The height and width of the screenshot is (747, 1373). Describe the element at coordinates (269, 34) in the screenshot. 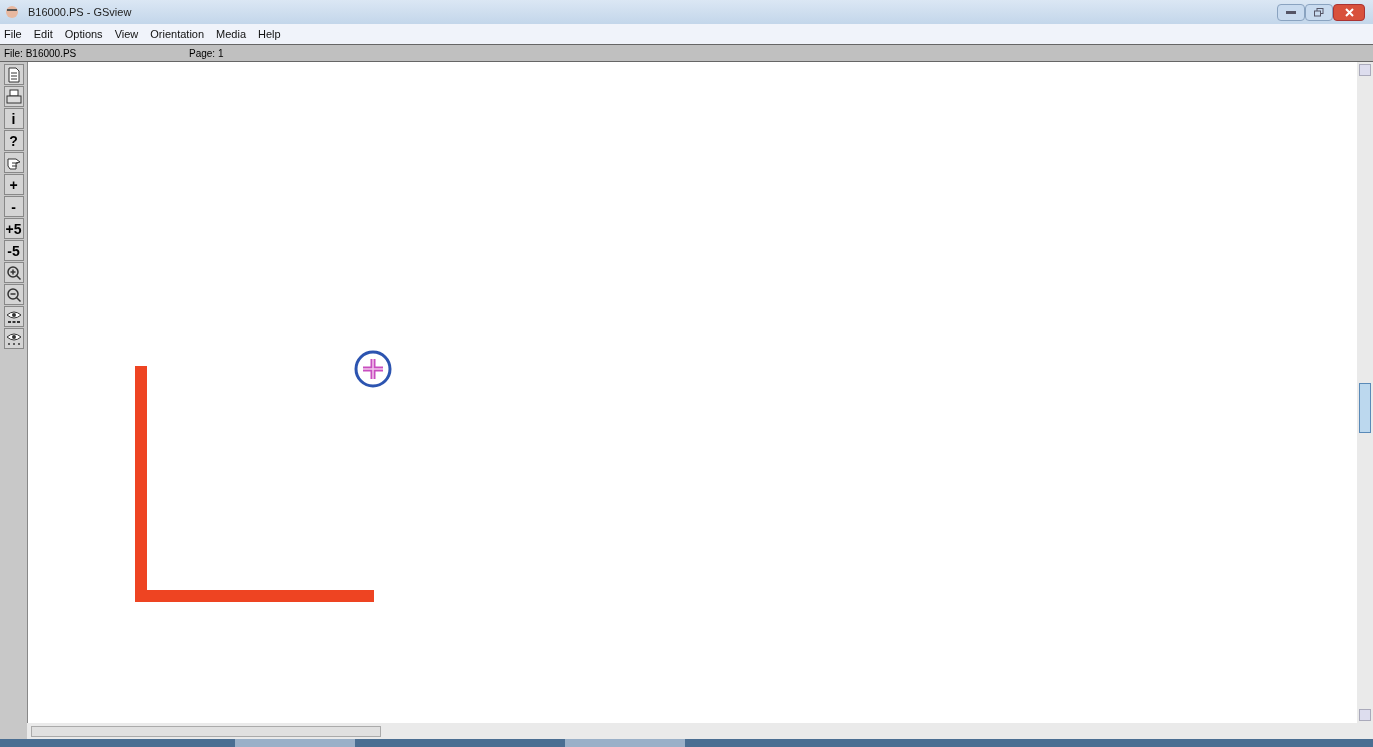

I see `menu-item: Help` at that location.